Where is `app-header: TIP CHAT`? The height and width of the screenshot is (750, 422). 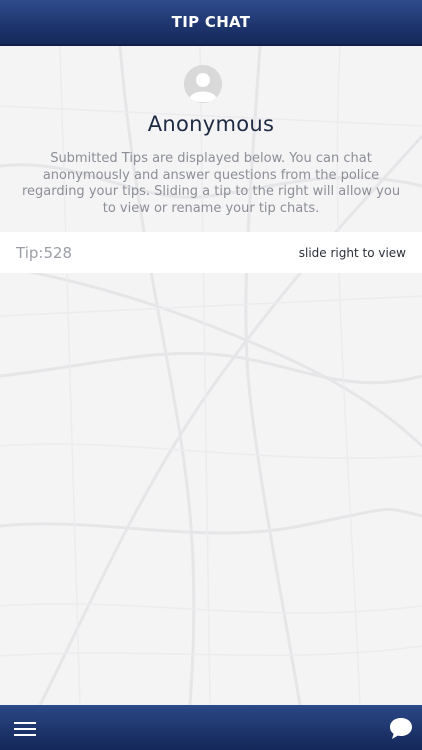
app-header: TIP CHAT is located at coordinates (211, 23).